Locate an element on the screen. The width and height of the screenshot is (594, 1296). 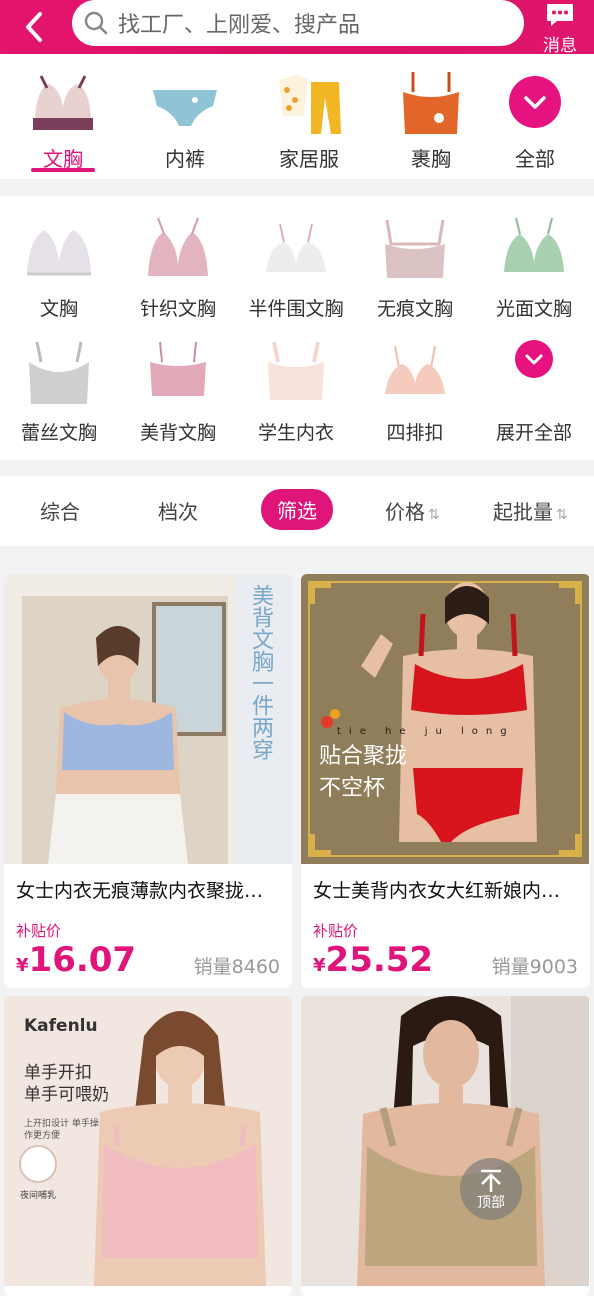
lace-top-icon is located at coordinates (59, 372).